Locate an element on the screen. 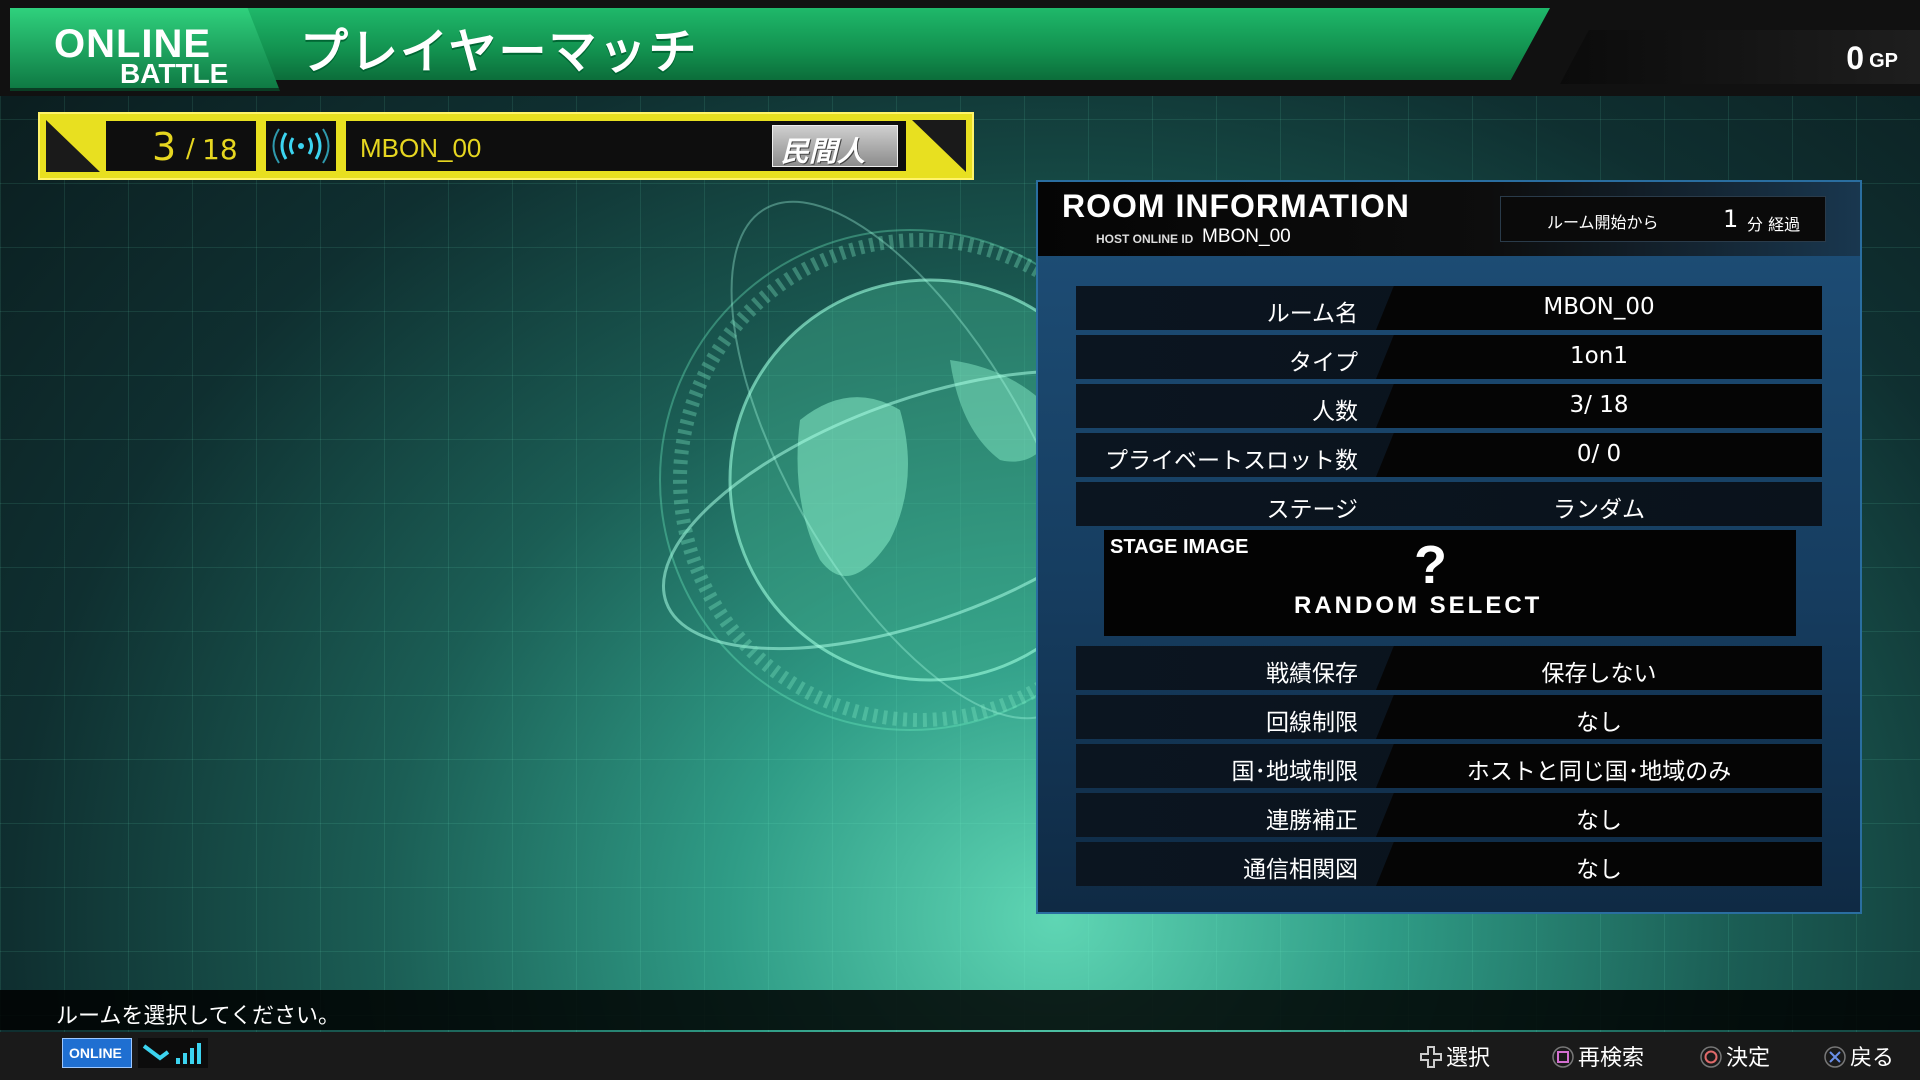 The height and width of the screenshot is (1080, 1920). back-label: 戻る is located at coordinates (1872, 1058).